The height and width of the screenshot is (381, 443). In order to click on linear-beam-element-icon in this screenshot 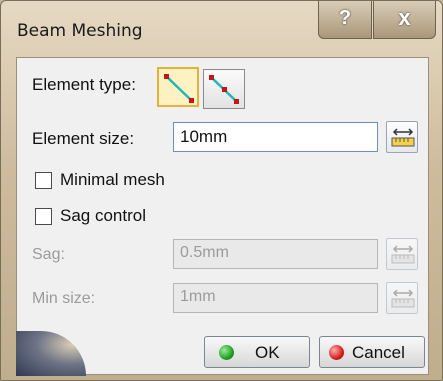, I will do `click(179, 88)`.